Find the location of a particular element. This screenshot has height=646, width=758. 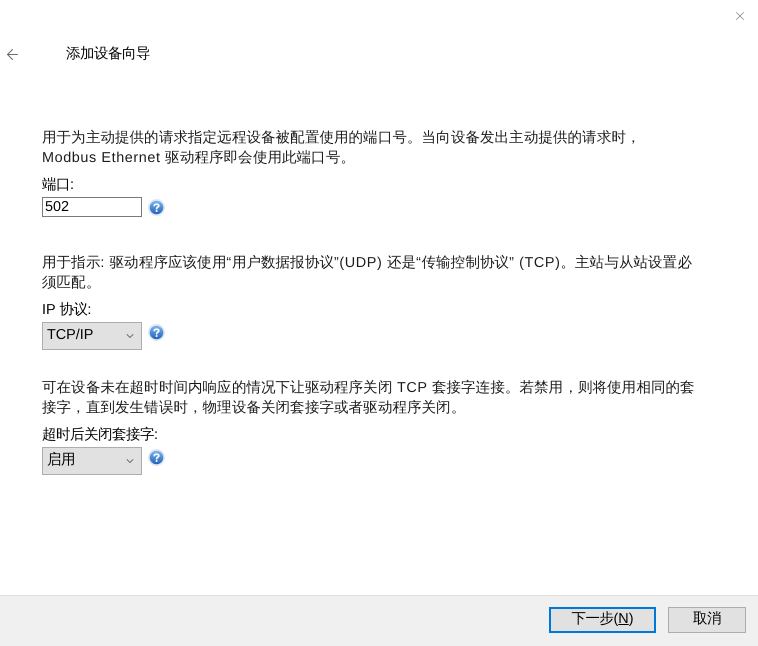

description-text: 用于为主动提供的请求指定远程设备被配置使用的端口号。当向设备发出主动提供的请求时，Modbus Ethernet 驱动程序即会使用此端口号。 is located at coordinates (342, 148).